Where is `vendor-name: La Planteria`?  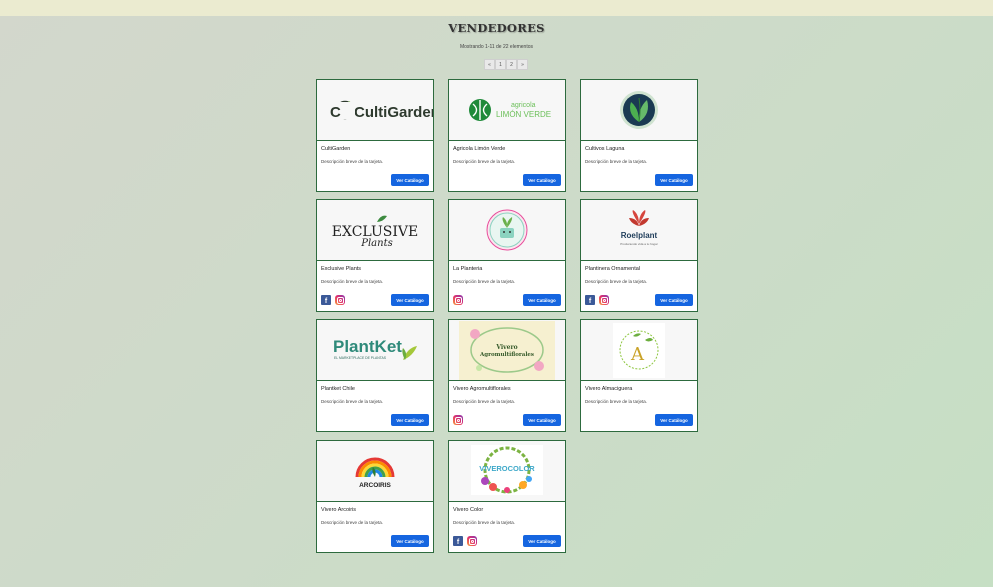
vendor-name: La Planteria is located at coordinates (468, 269).